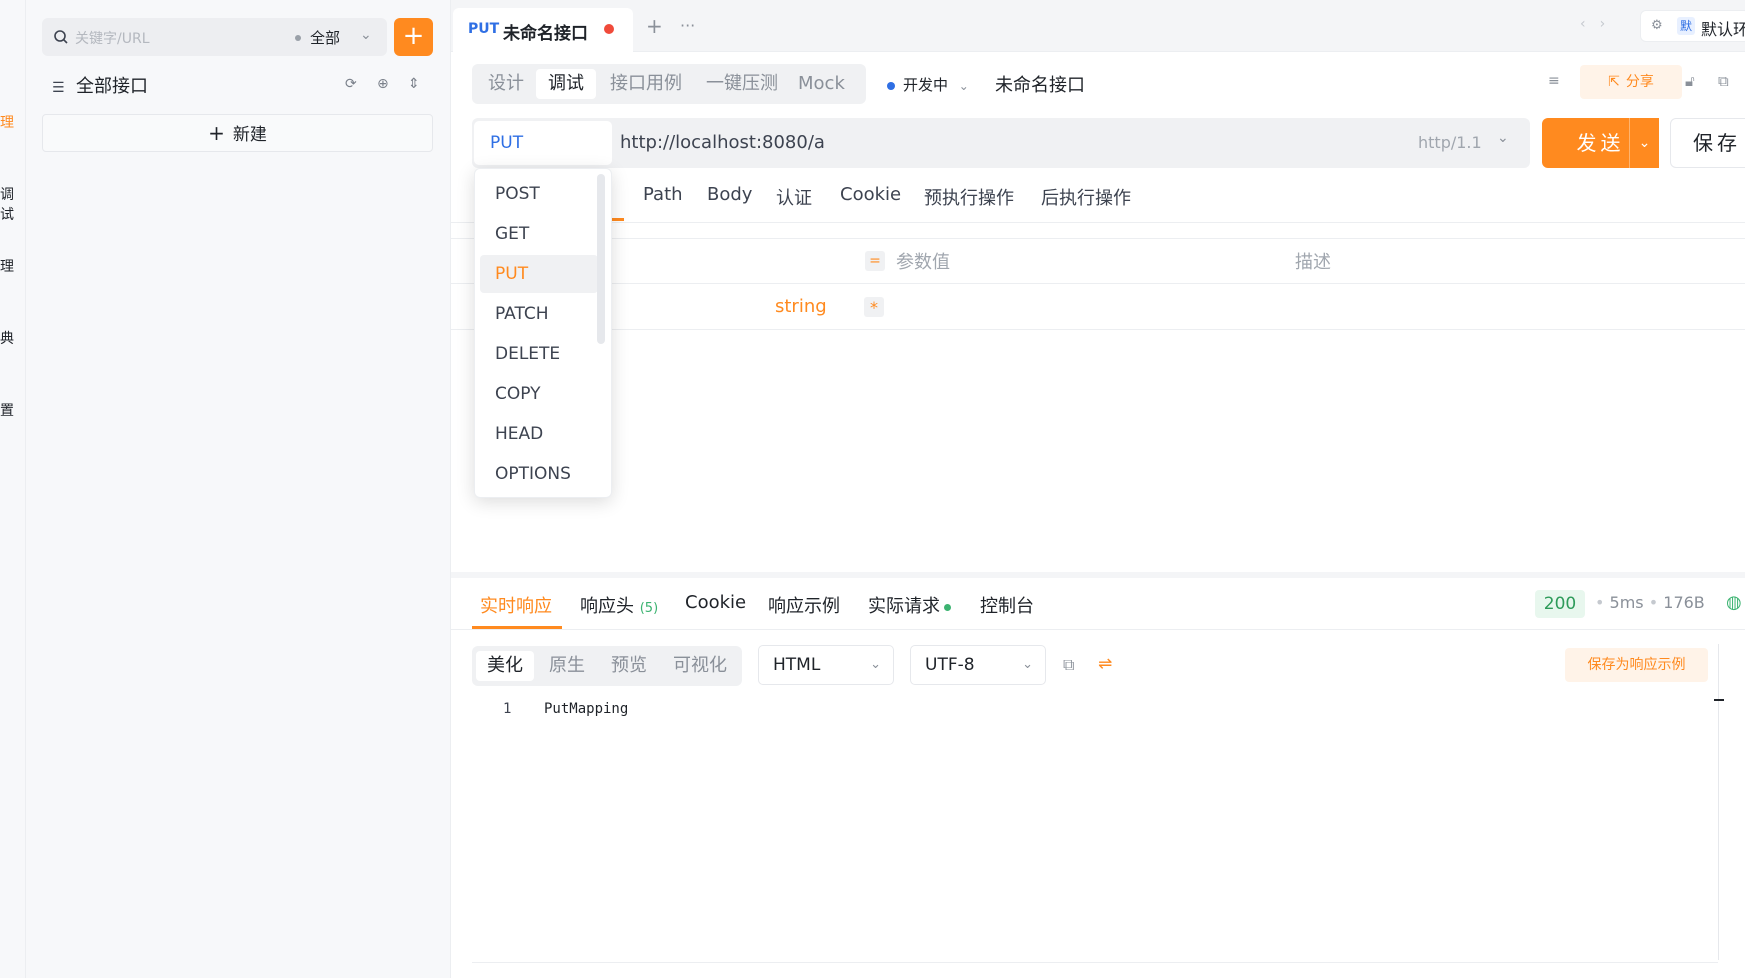 This screenshot has width=1745, height=978. I want to click on tab-more-button: ···, so click(687, 25).